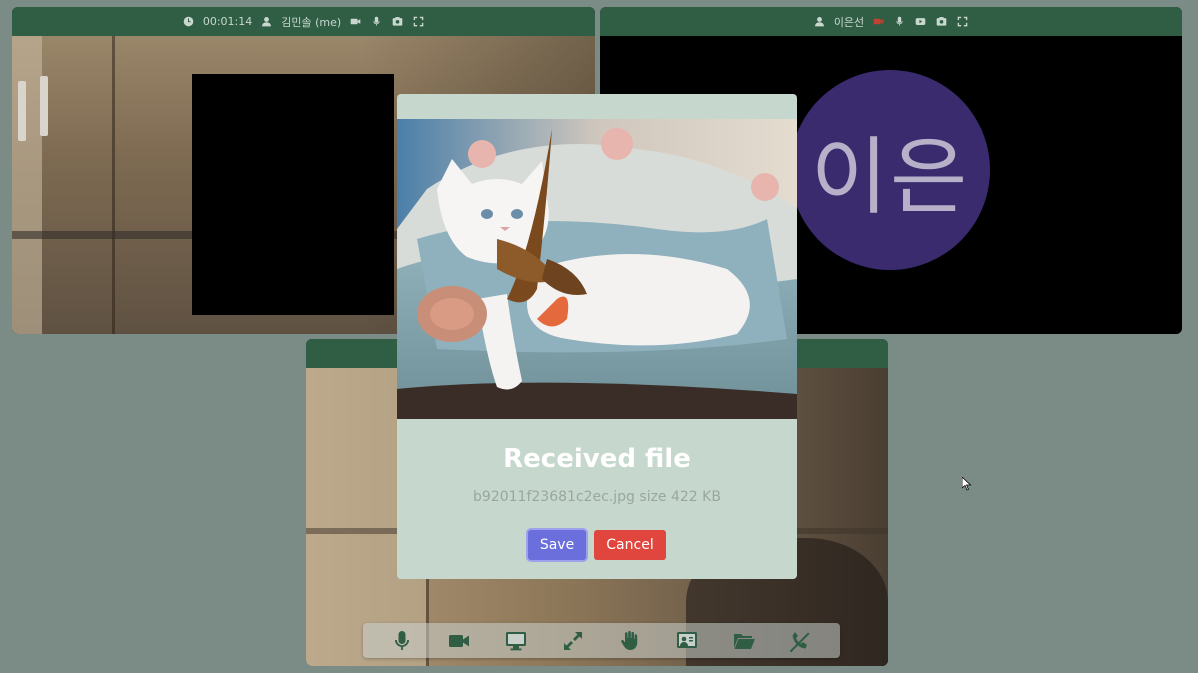 Image resolution: width=1198 pixels, height=673 pixels. What do you see at coordinates (597, 497) in the screenshot?
I see `file-info: b92011f23681c2ec.jpg size 422 KB` at bounding box center [597, 497].